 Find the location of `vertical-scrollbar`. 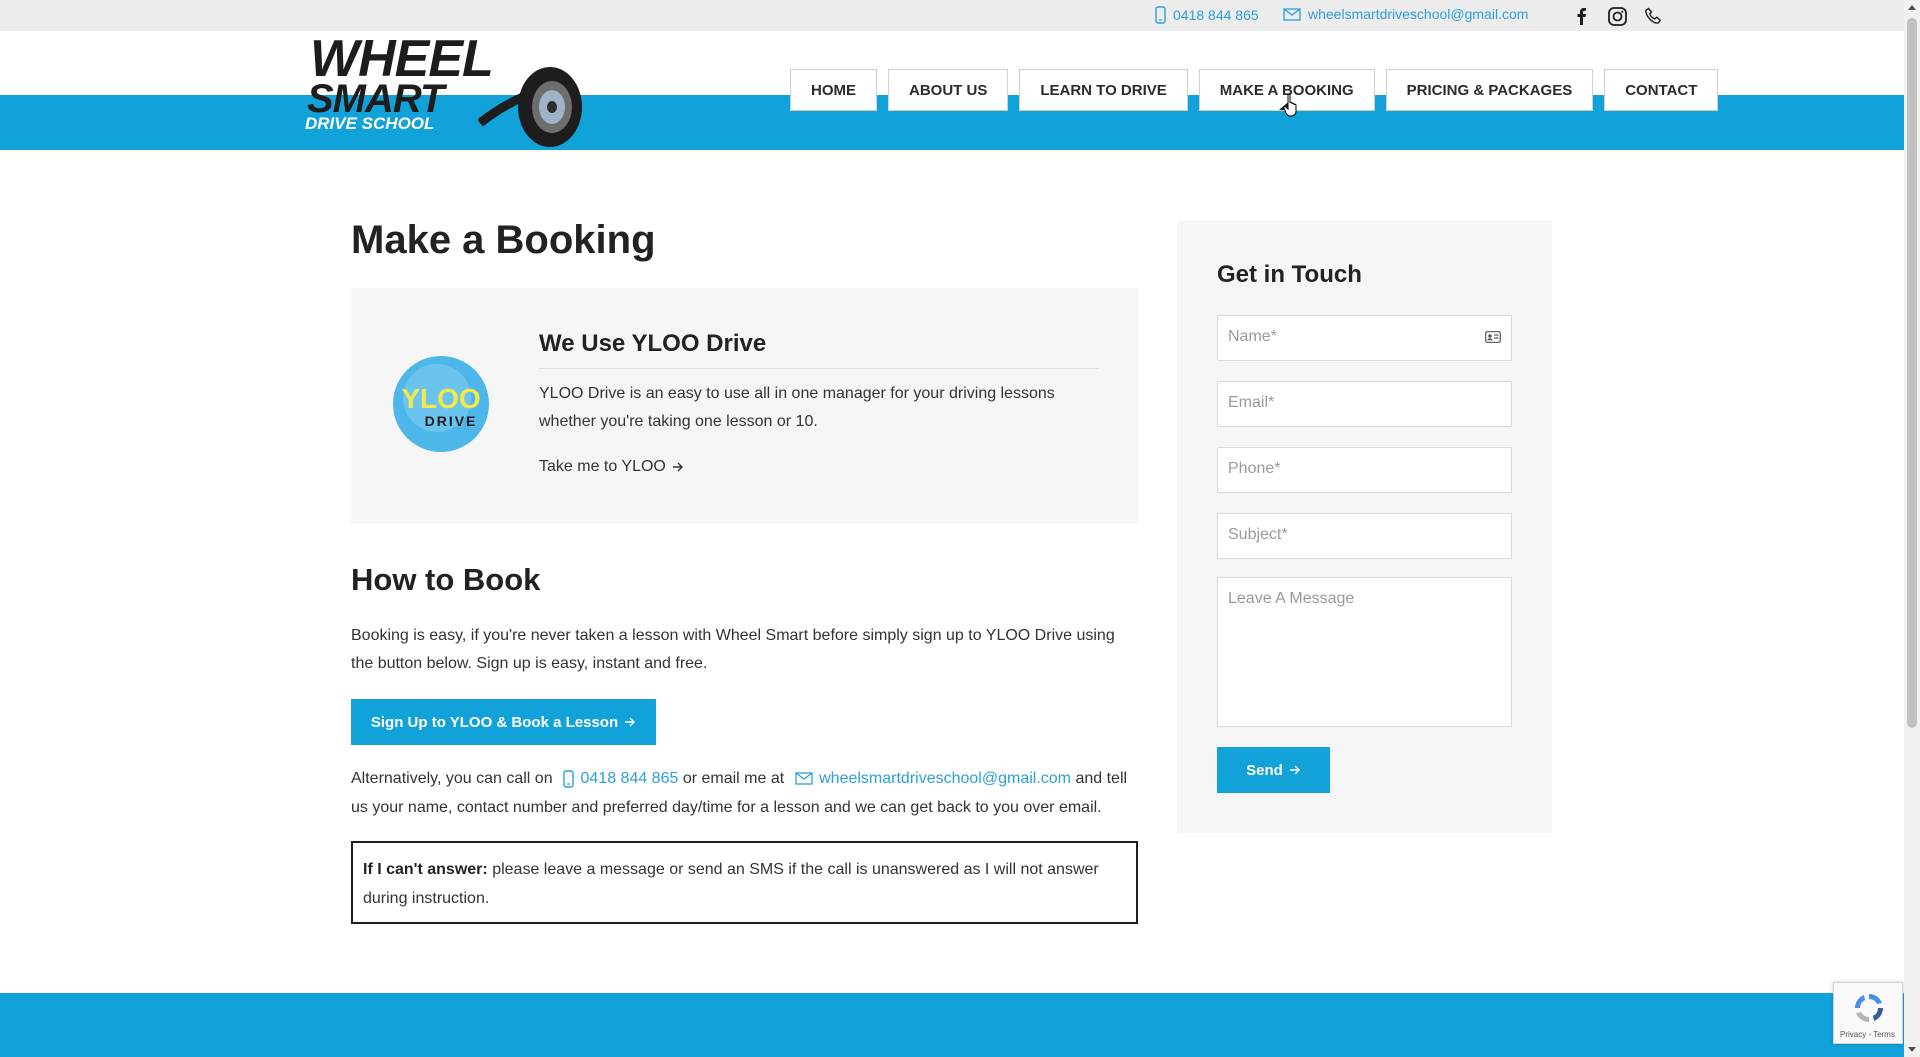

vertical-scrollbar is located at coordinates (1912, 528).